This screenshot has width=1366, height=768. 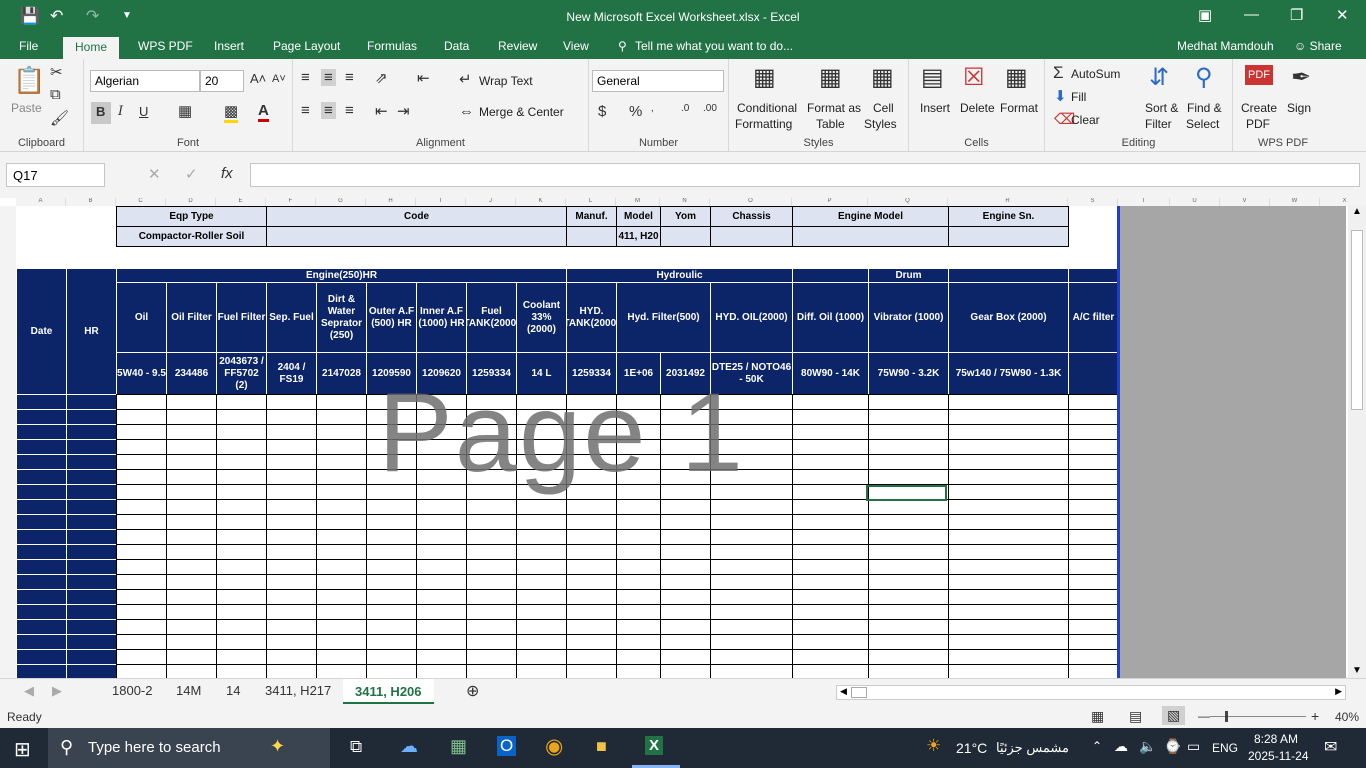 What do you see at coordinates (189, 748) in the screenshot?
I see `taskbar-search: ⚲ Type here to search ✦` at bounding box center [189, 748].